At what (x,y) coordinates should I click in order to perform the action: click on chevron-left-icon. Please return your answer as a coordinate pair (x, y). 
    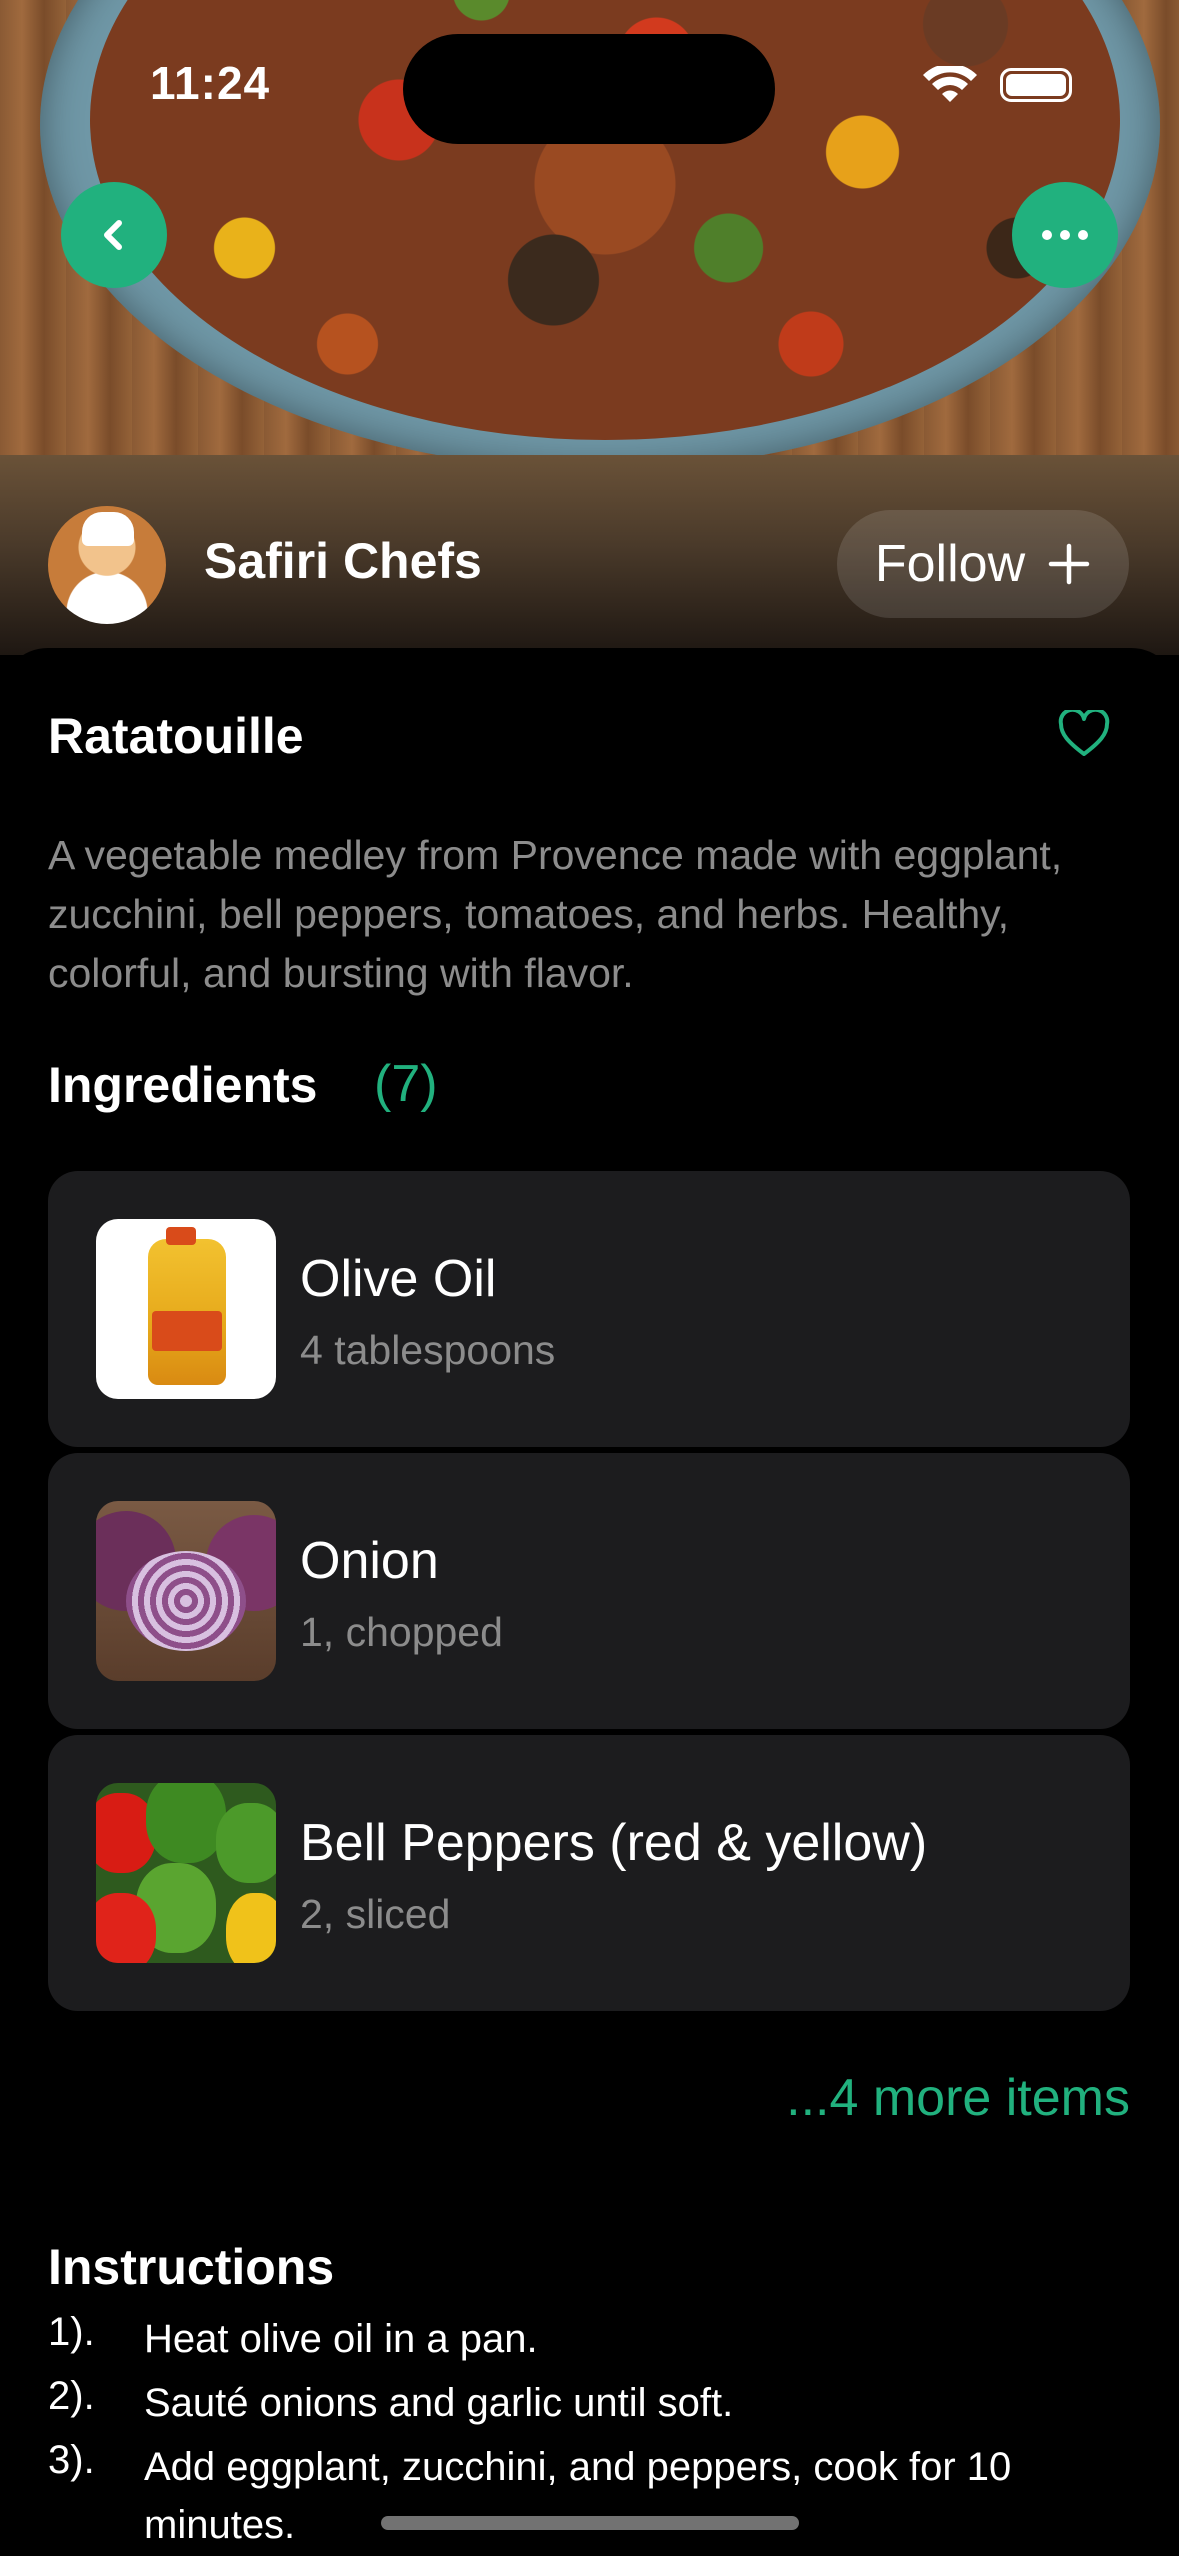
    Looking at the image, I should click on (113, 235).